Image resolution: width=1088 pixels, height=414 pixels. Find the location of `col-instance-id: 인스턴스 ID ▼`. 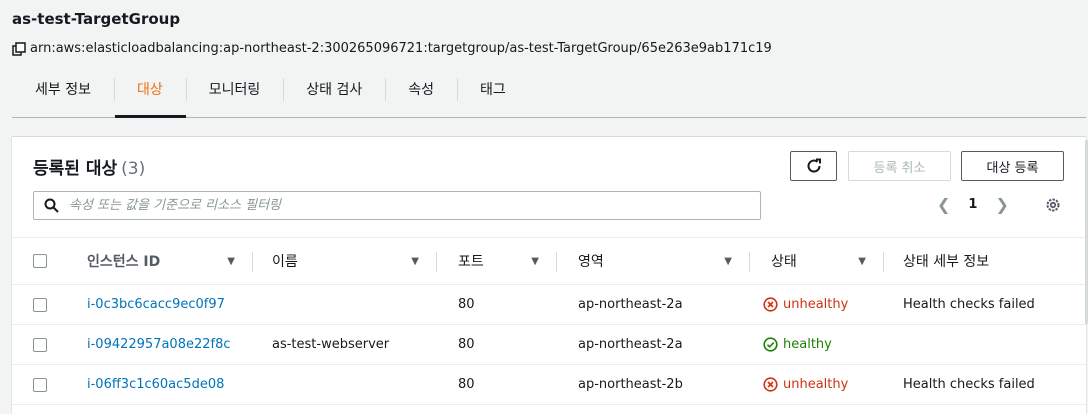

col-instance-id: 인스턴스 ID ▼ is located at coordinates (170, 261).